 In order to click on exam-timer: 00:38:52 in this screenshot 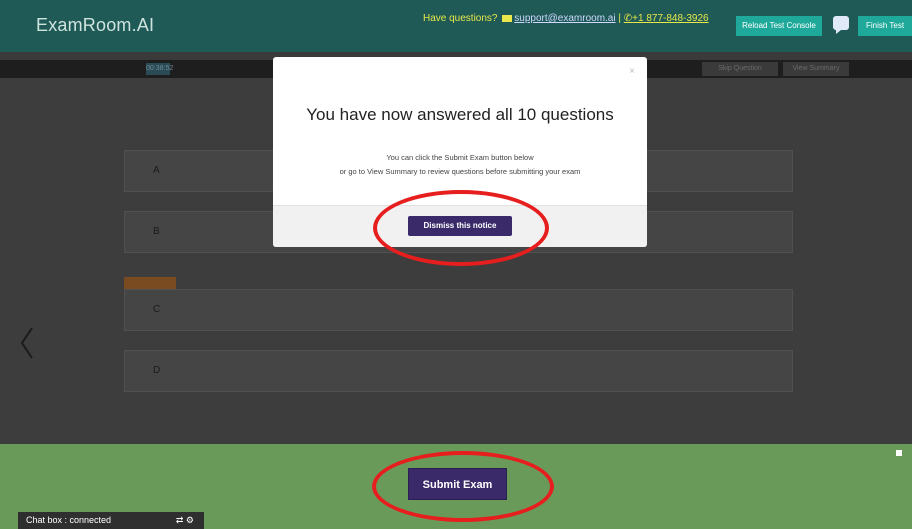, I will do `click(159, 69)`.